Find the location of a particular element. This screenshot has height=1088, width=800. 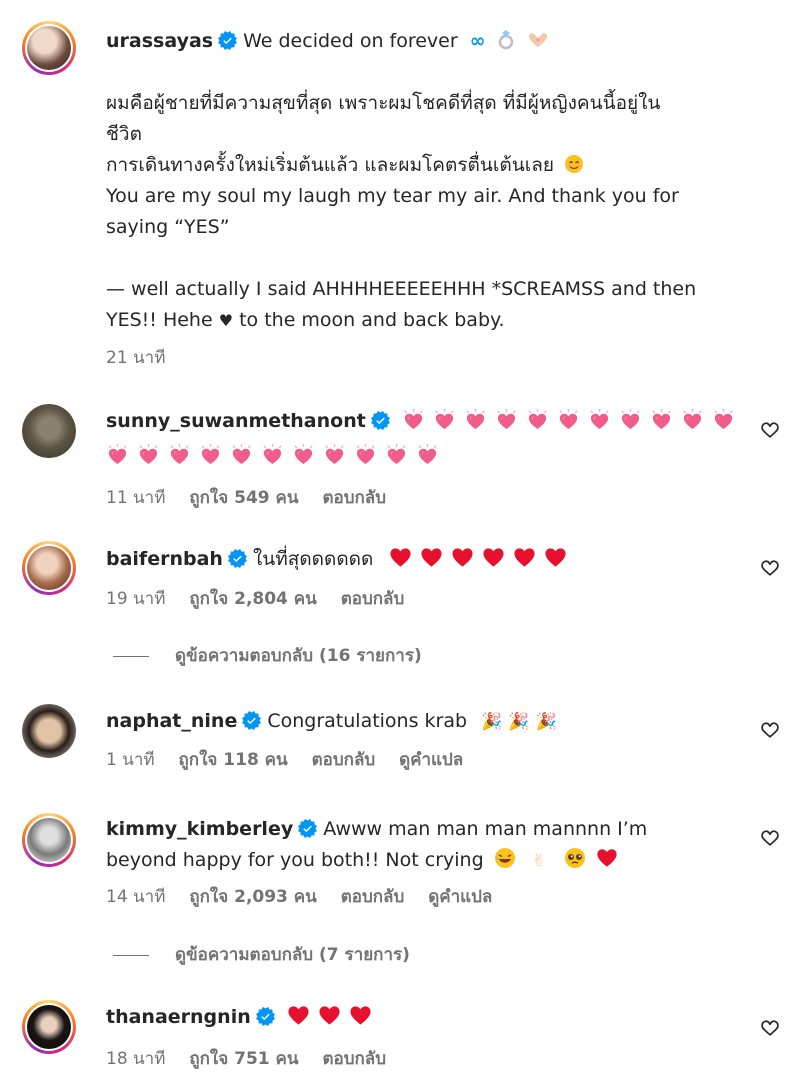

comment-time: 11 นาที is located at coordinates (136, 498).